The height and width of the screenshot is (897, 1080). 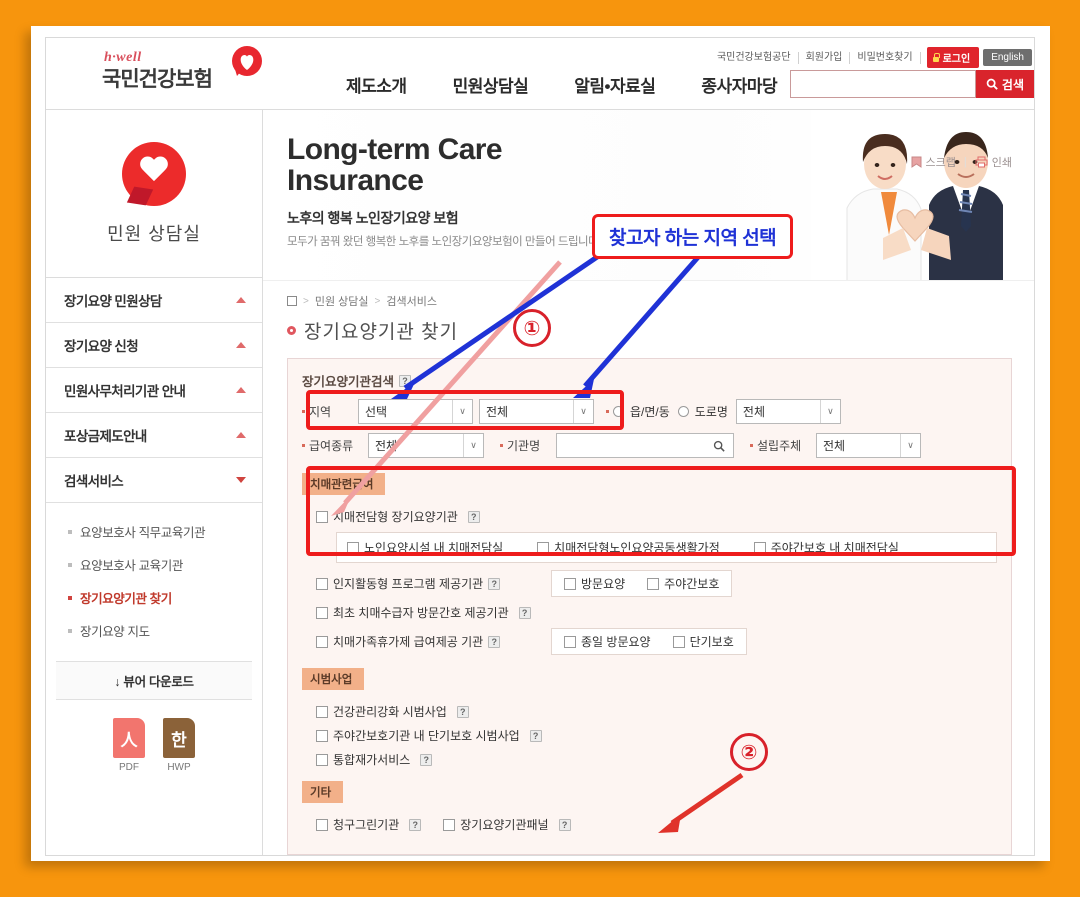 I want to click on org-name-field, so click(x=645, y=445).